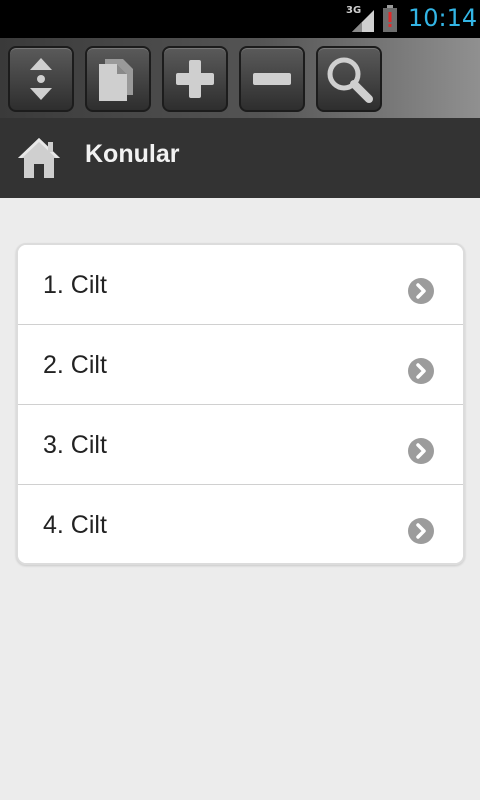 Image resolution: width=480 pixels, height=800 pixels. I want to click on list-item: 1. Cilt, so click(240, 285).